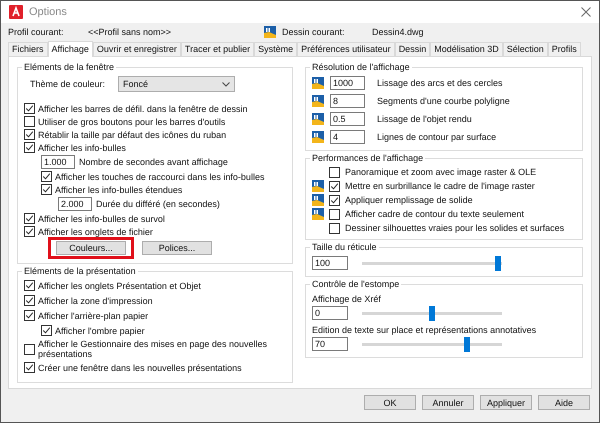 This screenshot has width=600, height=423. I want to click on group-title: Taille du réticule, so click(344, 247).